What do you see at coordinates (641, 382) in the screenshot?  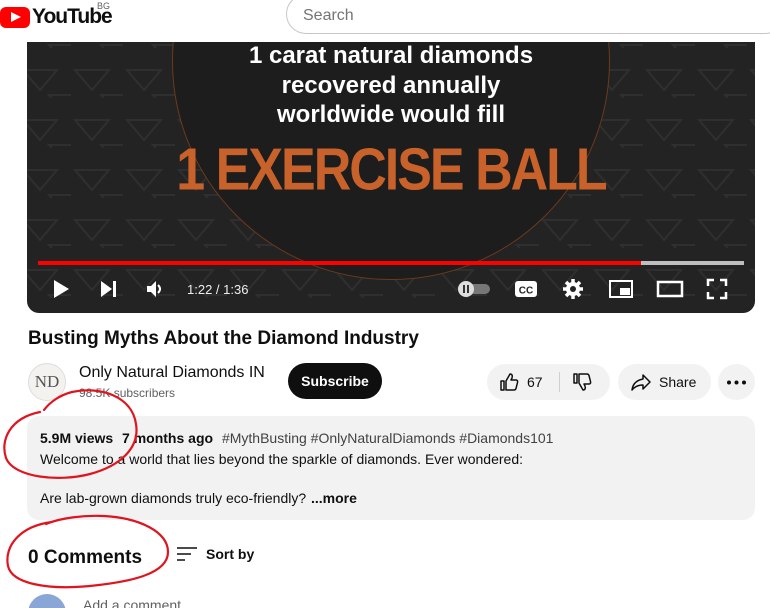 I see `share-icon` at bounding box center [641, 382].